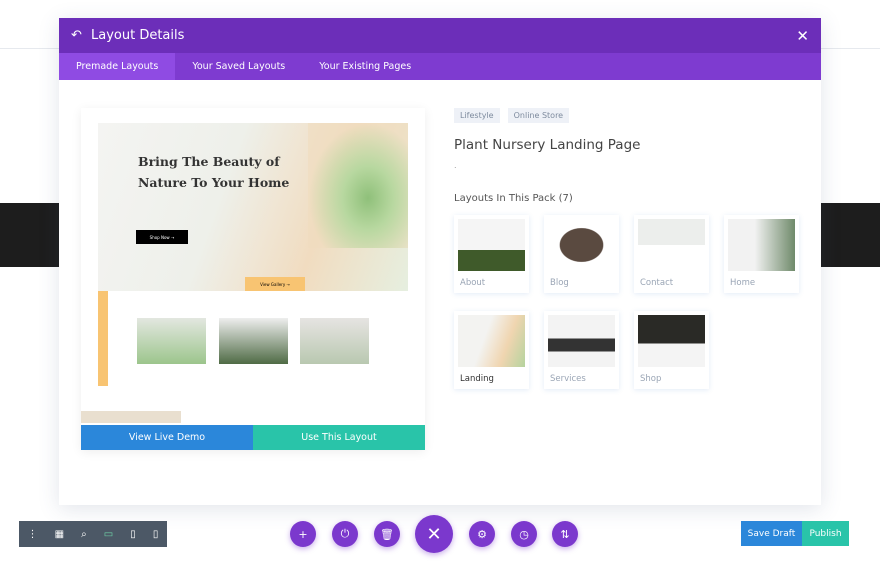 This screenshot has height=563, width=880. Describe the element at coordinates (473, 283) in the screenshot. I see `layout-card-label: About` at that location.